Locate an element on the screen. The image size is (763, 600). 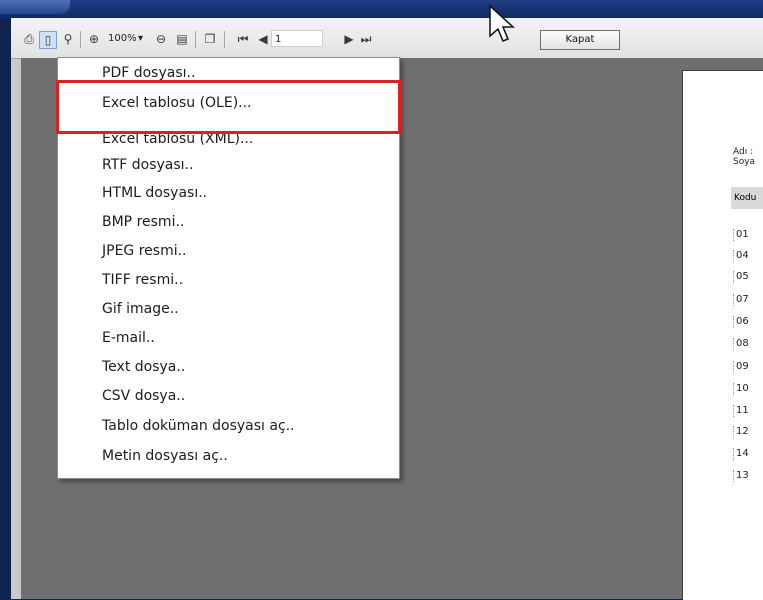
report-code: 07 is located at coordinates (741, 300).